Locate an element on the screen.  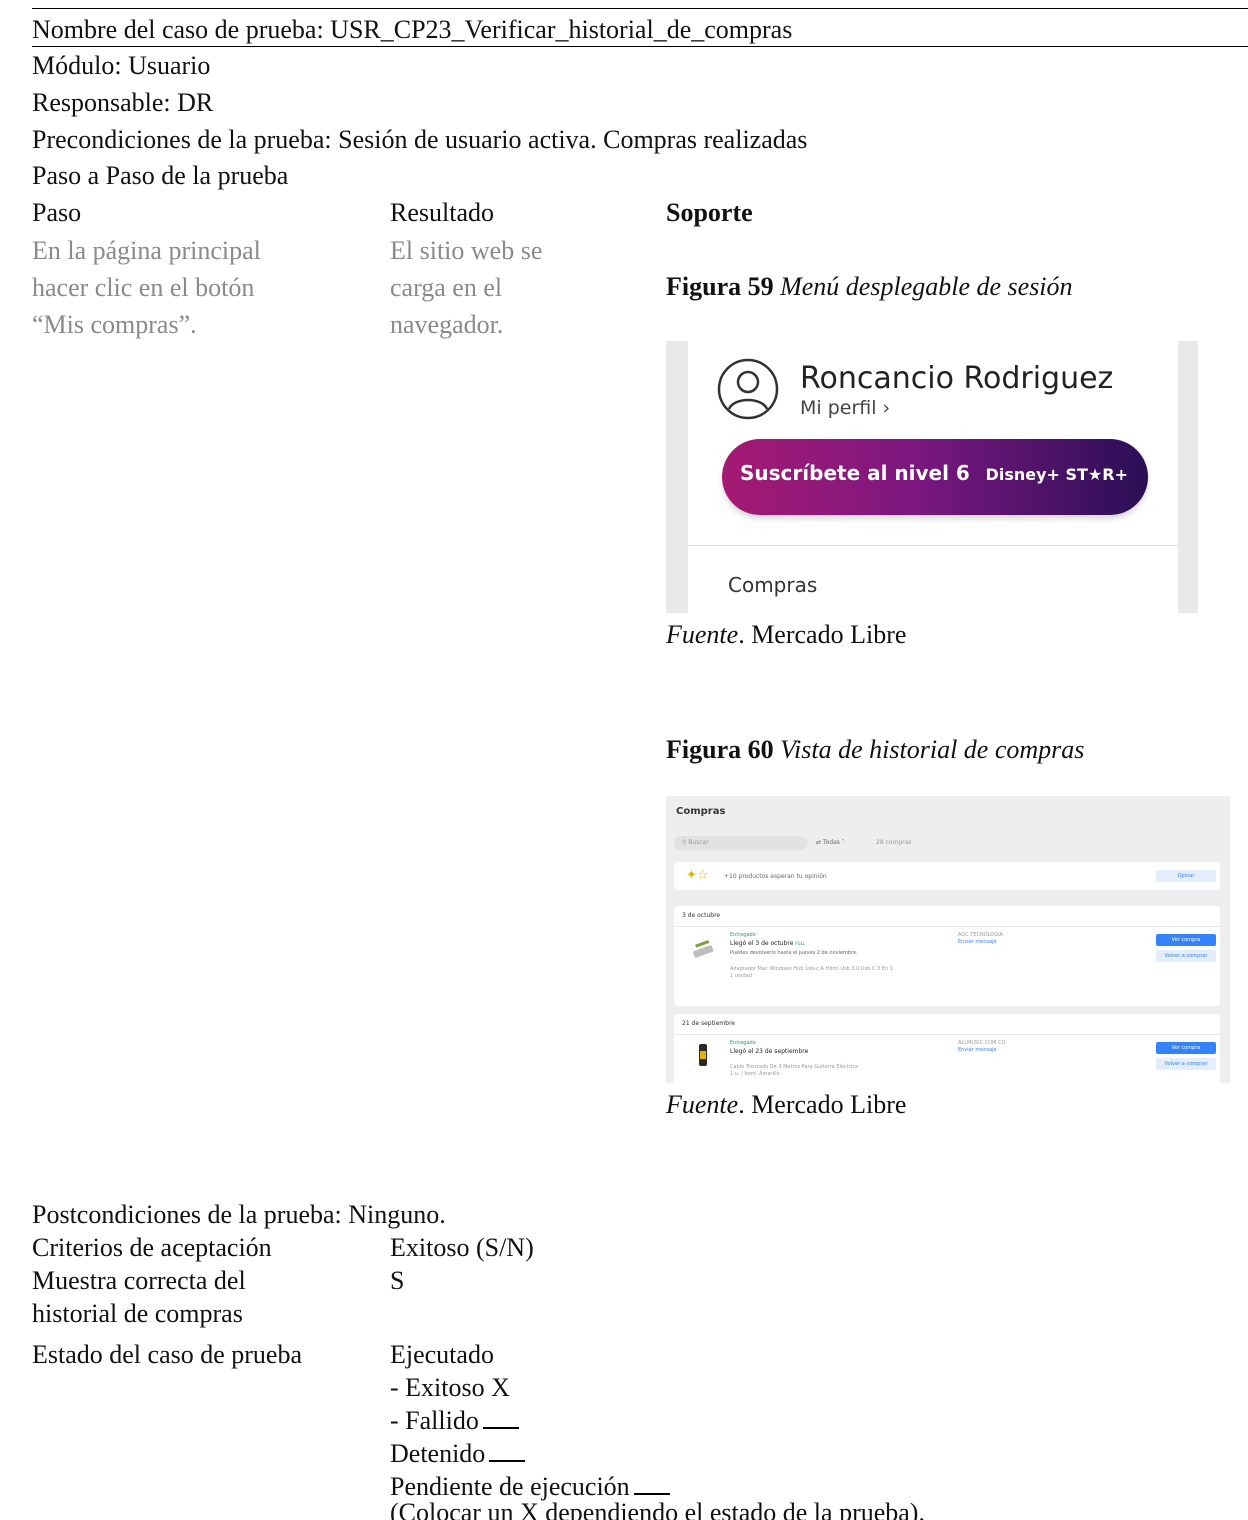
state-executed-success: - Exitoso X is located at coordinates (450, 1387).